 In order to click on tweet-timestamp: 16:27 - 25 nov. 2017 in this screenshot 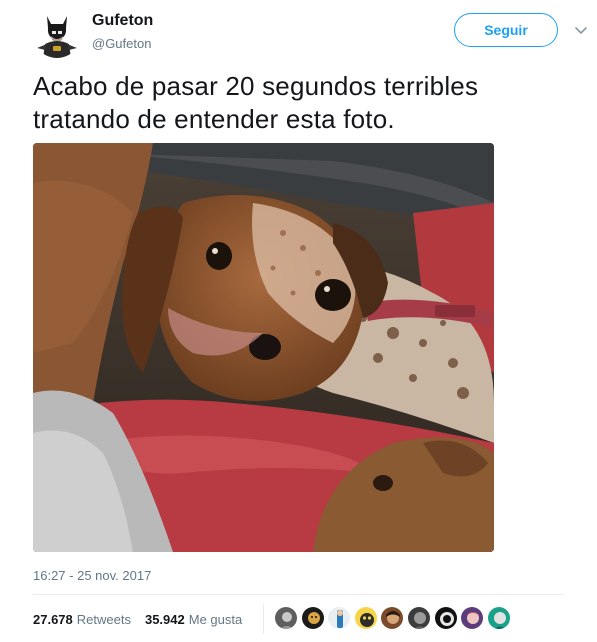, I will do `click(92, 575)`.